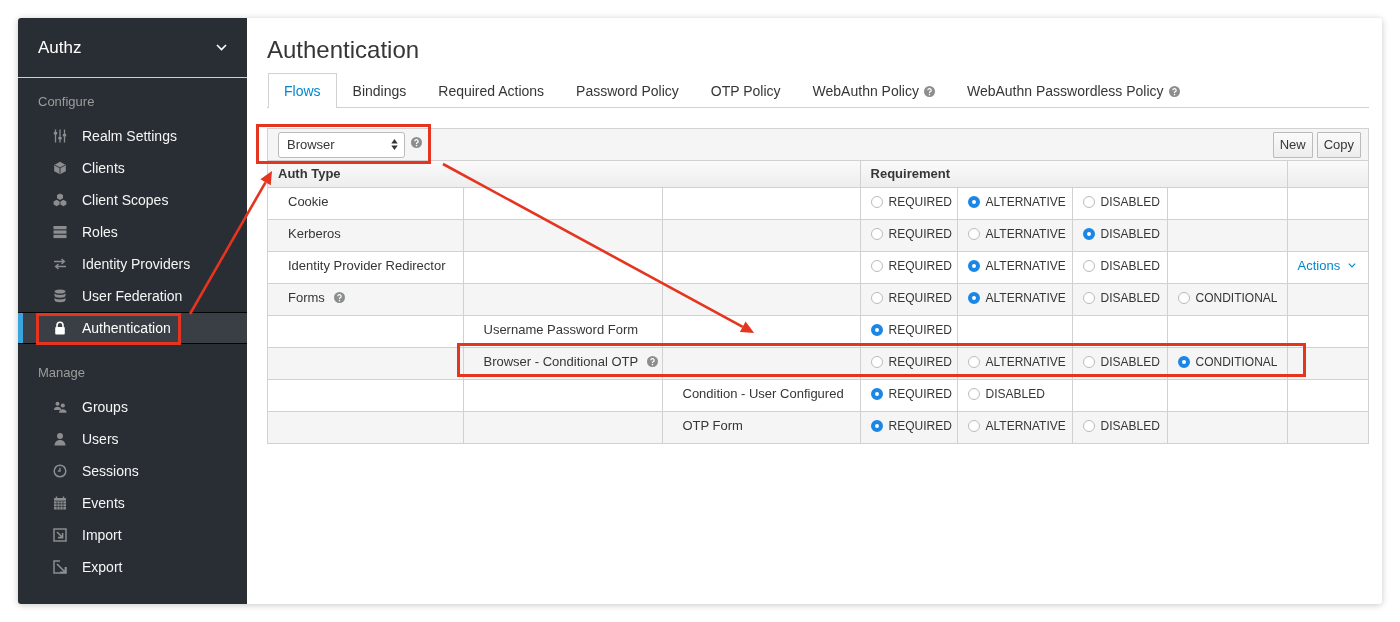  Describe the element at coordinates (60, 296) in the screenshot. I see `database-icon` at that location.